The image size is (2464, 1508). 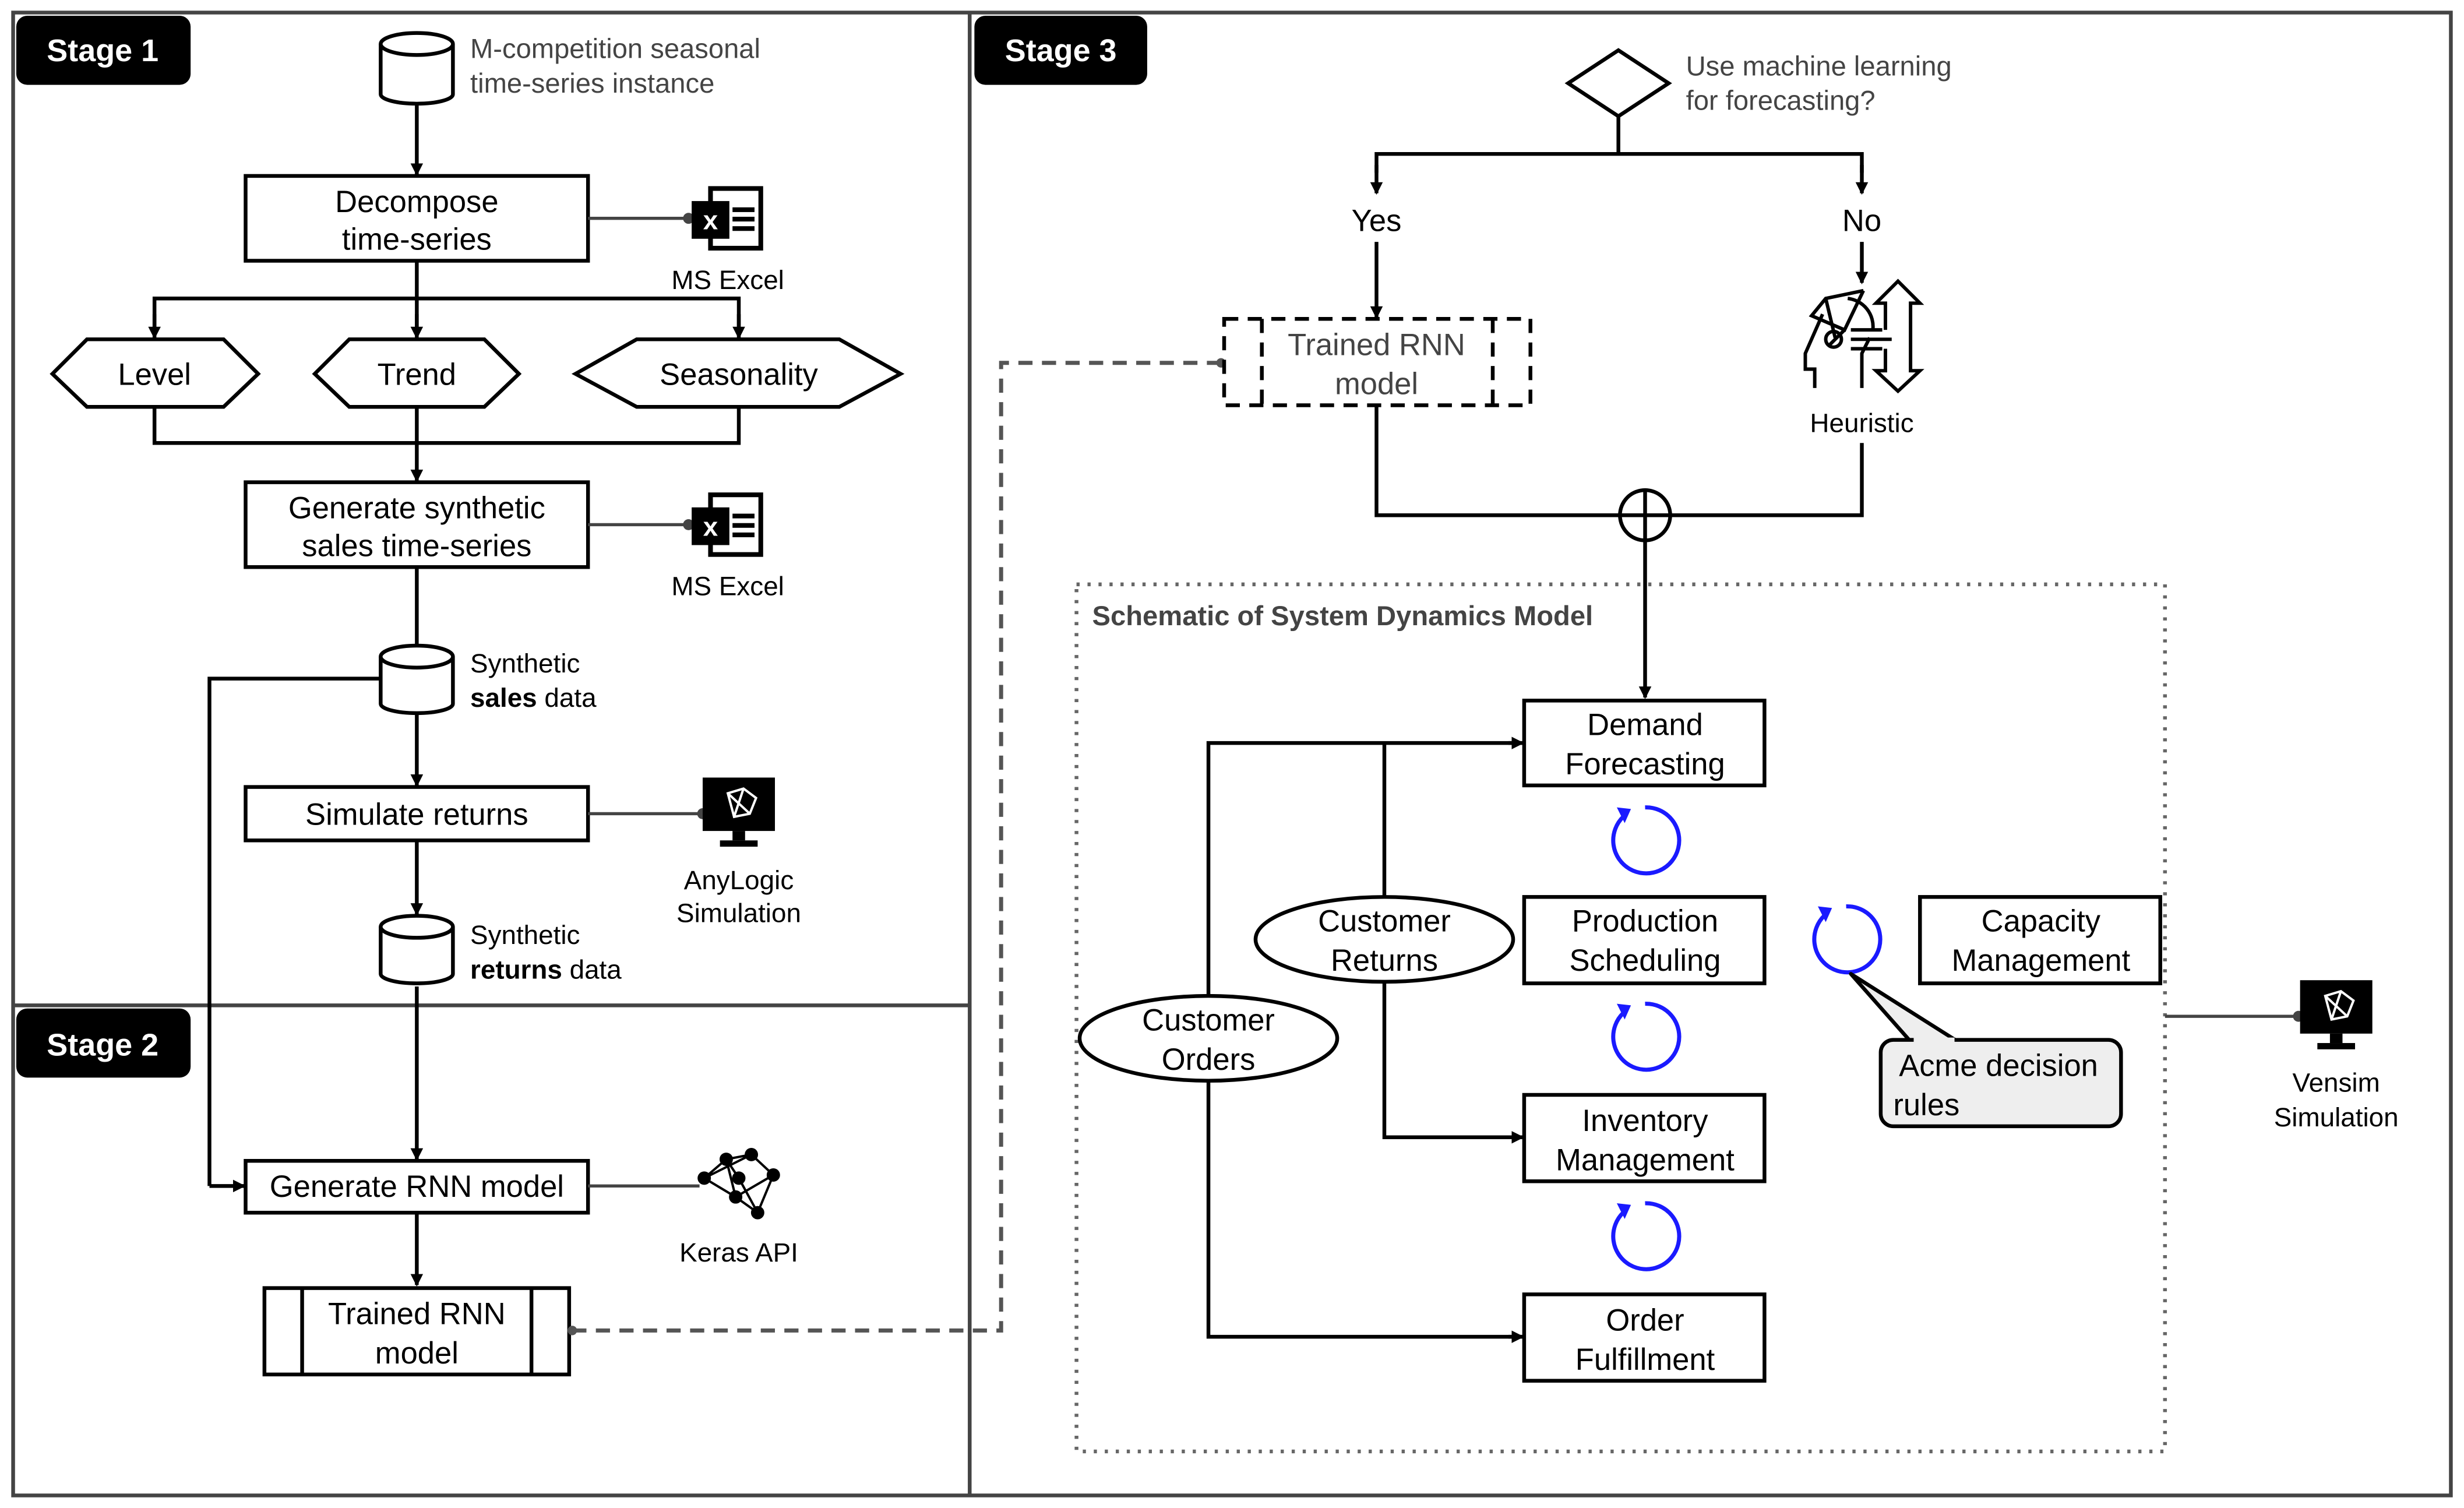 I want to click on capacity-management-box: Capacity Management, so click(x=2040, y=940).